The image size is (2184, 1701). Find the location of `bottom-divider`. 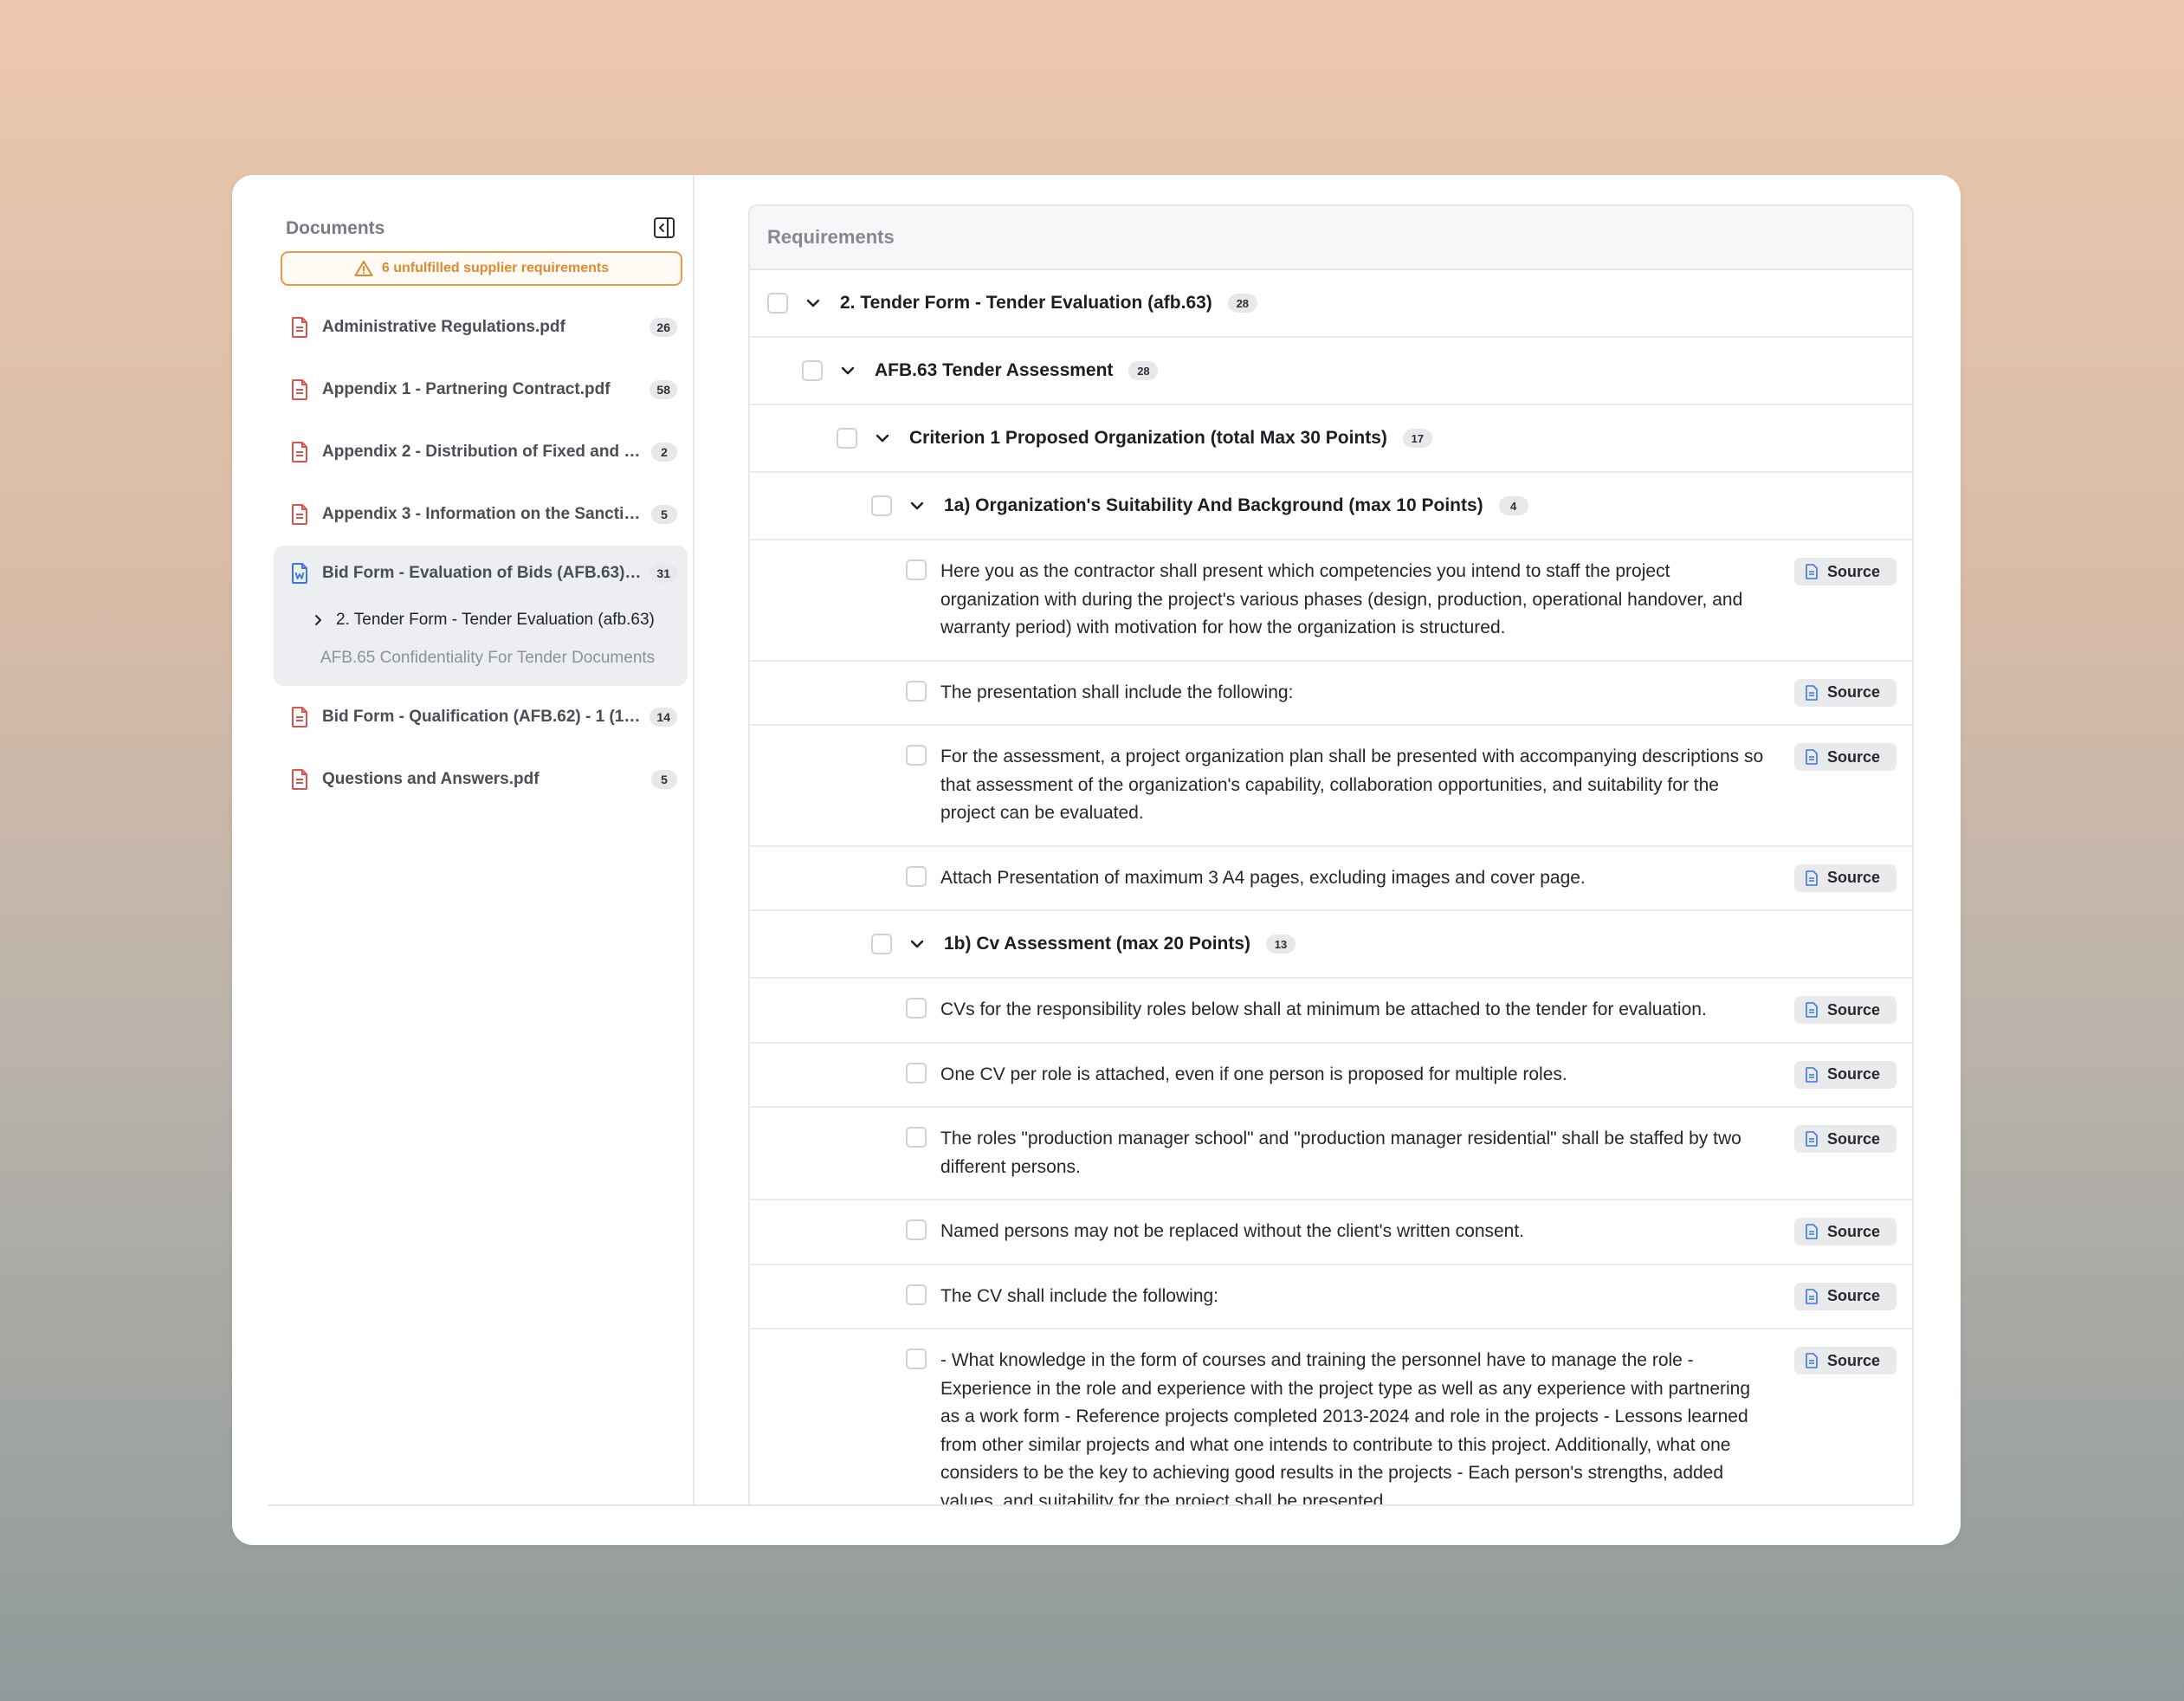

bottom-divider is located at coordinates (1091, 1505).